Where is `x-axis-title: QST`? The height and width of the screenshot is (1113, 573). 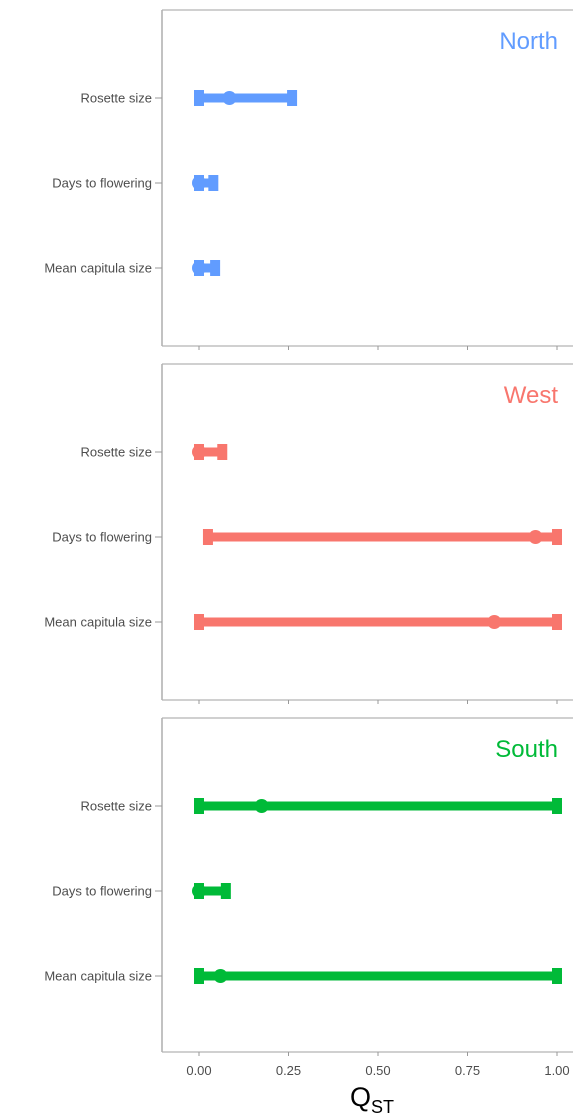 x-axis-title: QST is located at coordinates (372, 1097).